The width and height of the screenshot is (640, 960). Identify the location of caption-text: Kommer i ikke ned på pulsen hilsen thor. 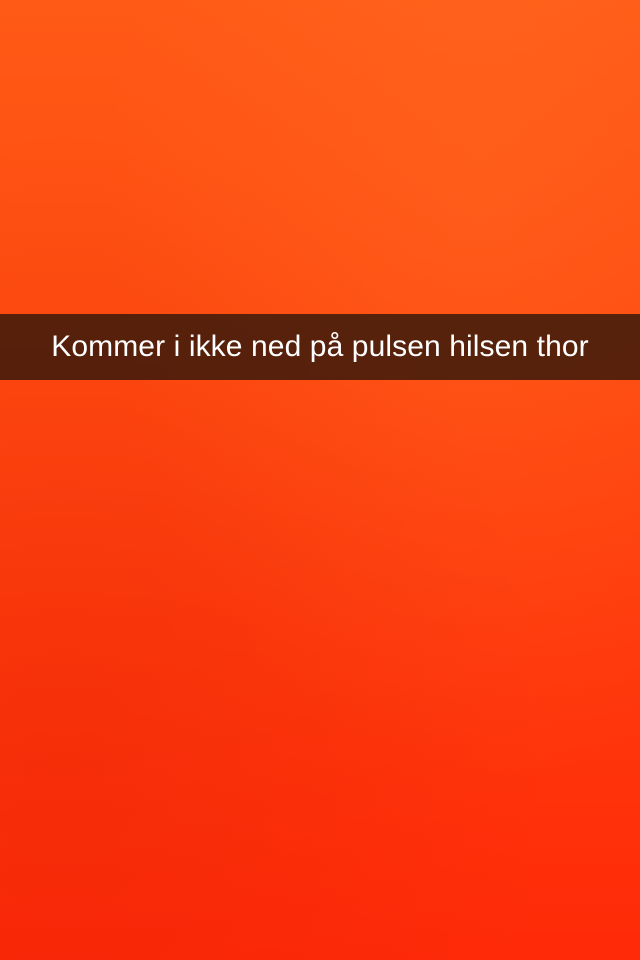
(320, 346).